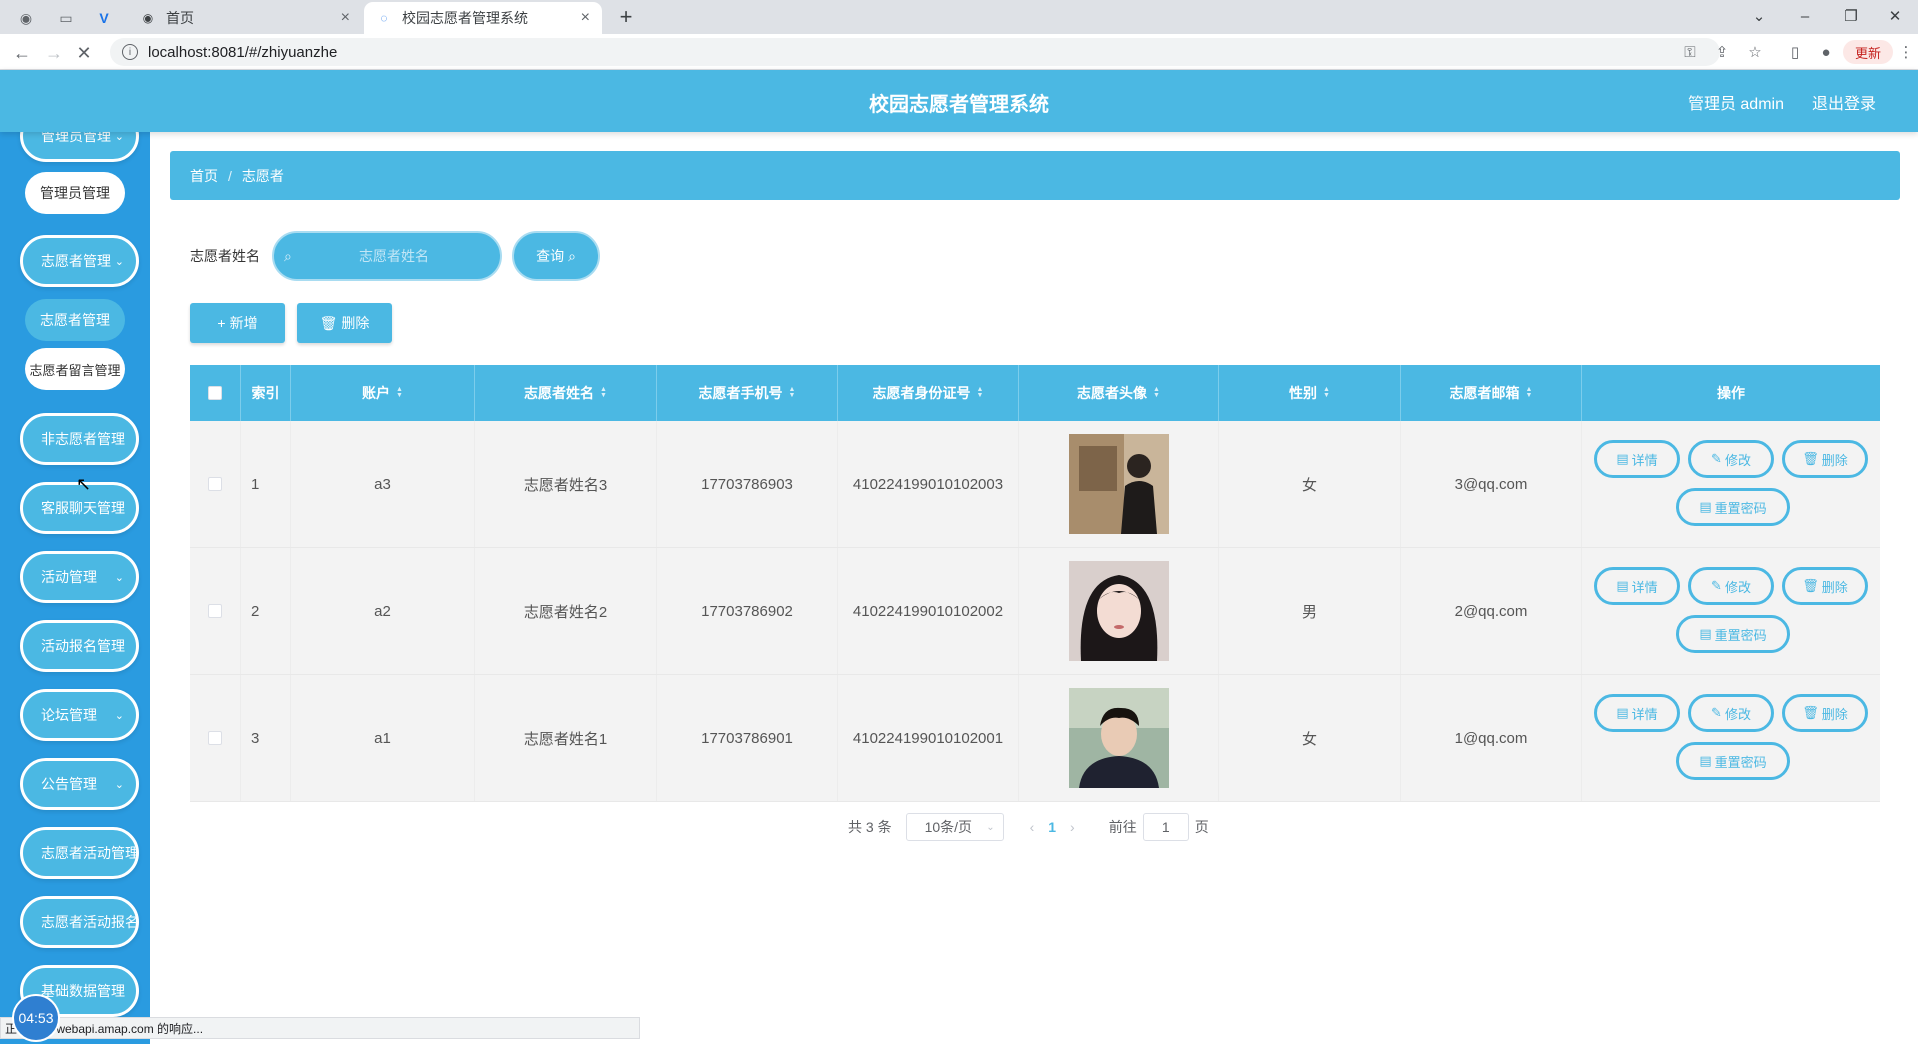 This screenshot has width=1918, height=1044. I want to click on sidebar-sub-volunteer-message: 志愿者留言管理, so click(75, 369).